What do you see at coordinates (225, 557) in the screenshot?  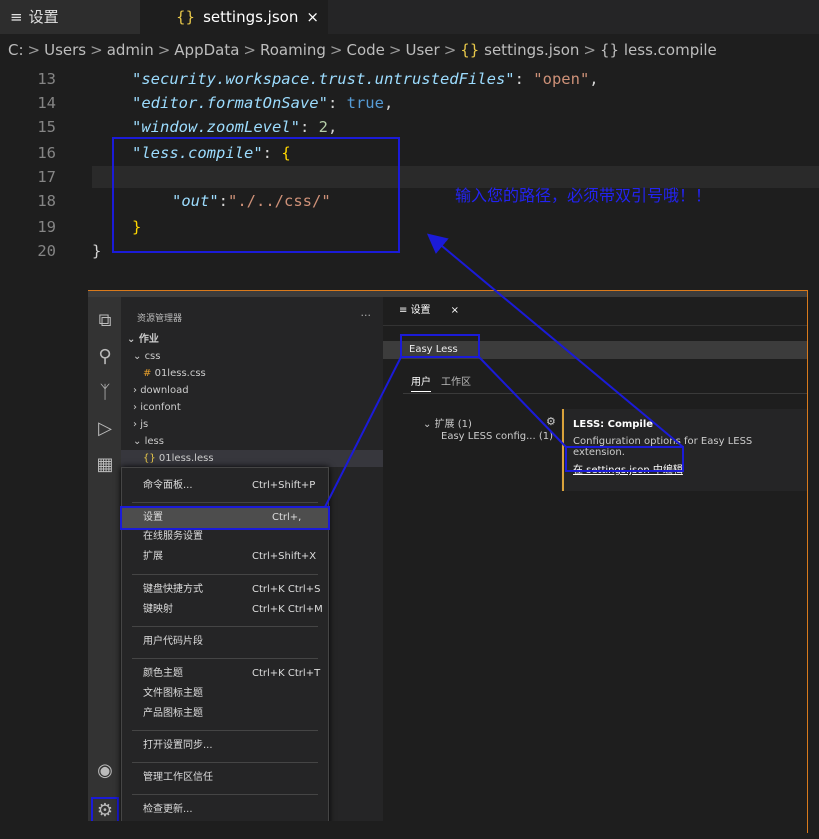 I see `menu-item-extensions: 扩展 Ctrl+Shift+X` at bounding box center [225, 557].